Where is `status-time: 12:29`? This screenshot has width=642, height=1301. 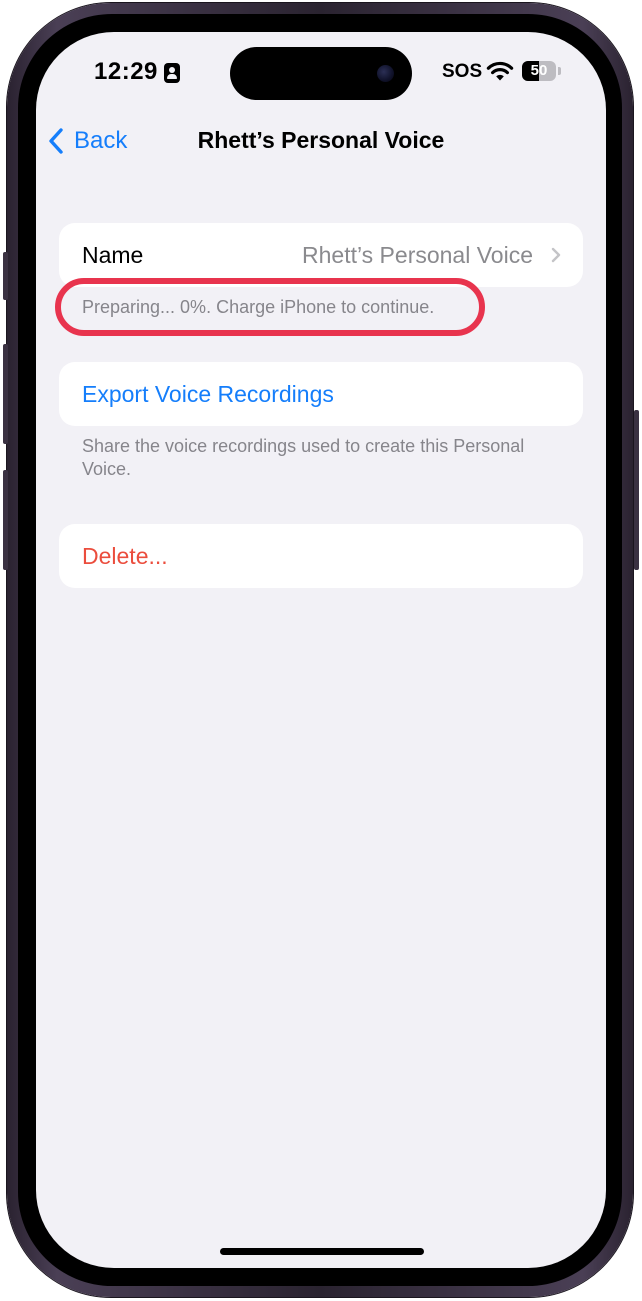
status-time: 12:29 is located at coordinates (126, 71).